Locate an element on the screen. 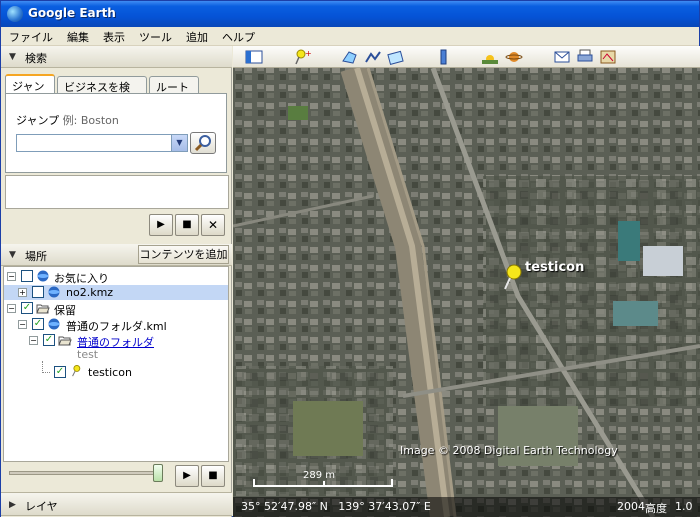  planets-icon is located at coordinates (514, 57).